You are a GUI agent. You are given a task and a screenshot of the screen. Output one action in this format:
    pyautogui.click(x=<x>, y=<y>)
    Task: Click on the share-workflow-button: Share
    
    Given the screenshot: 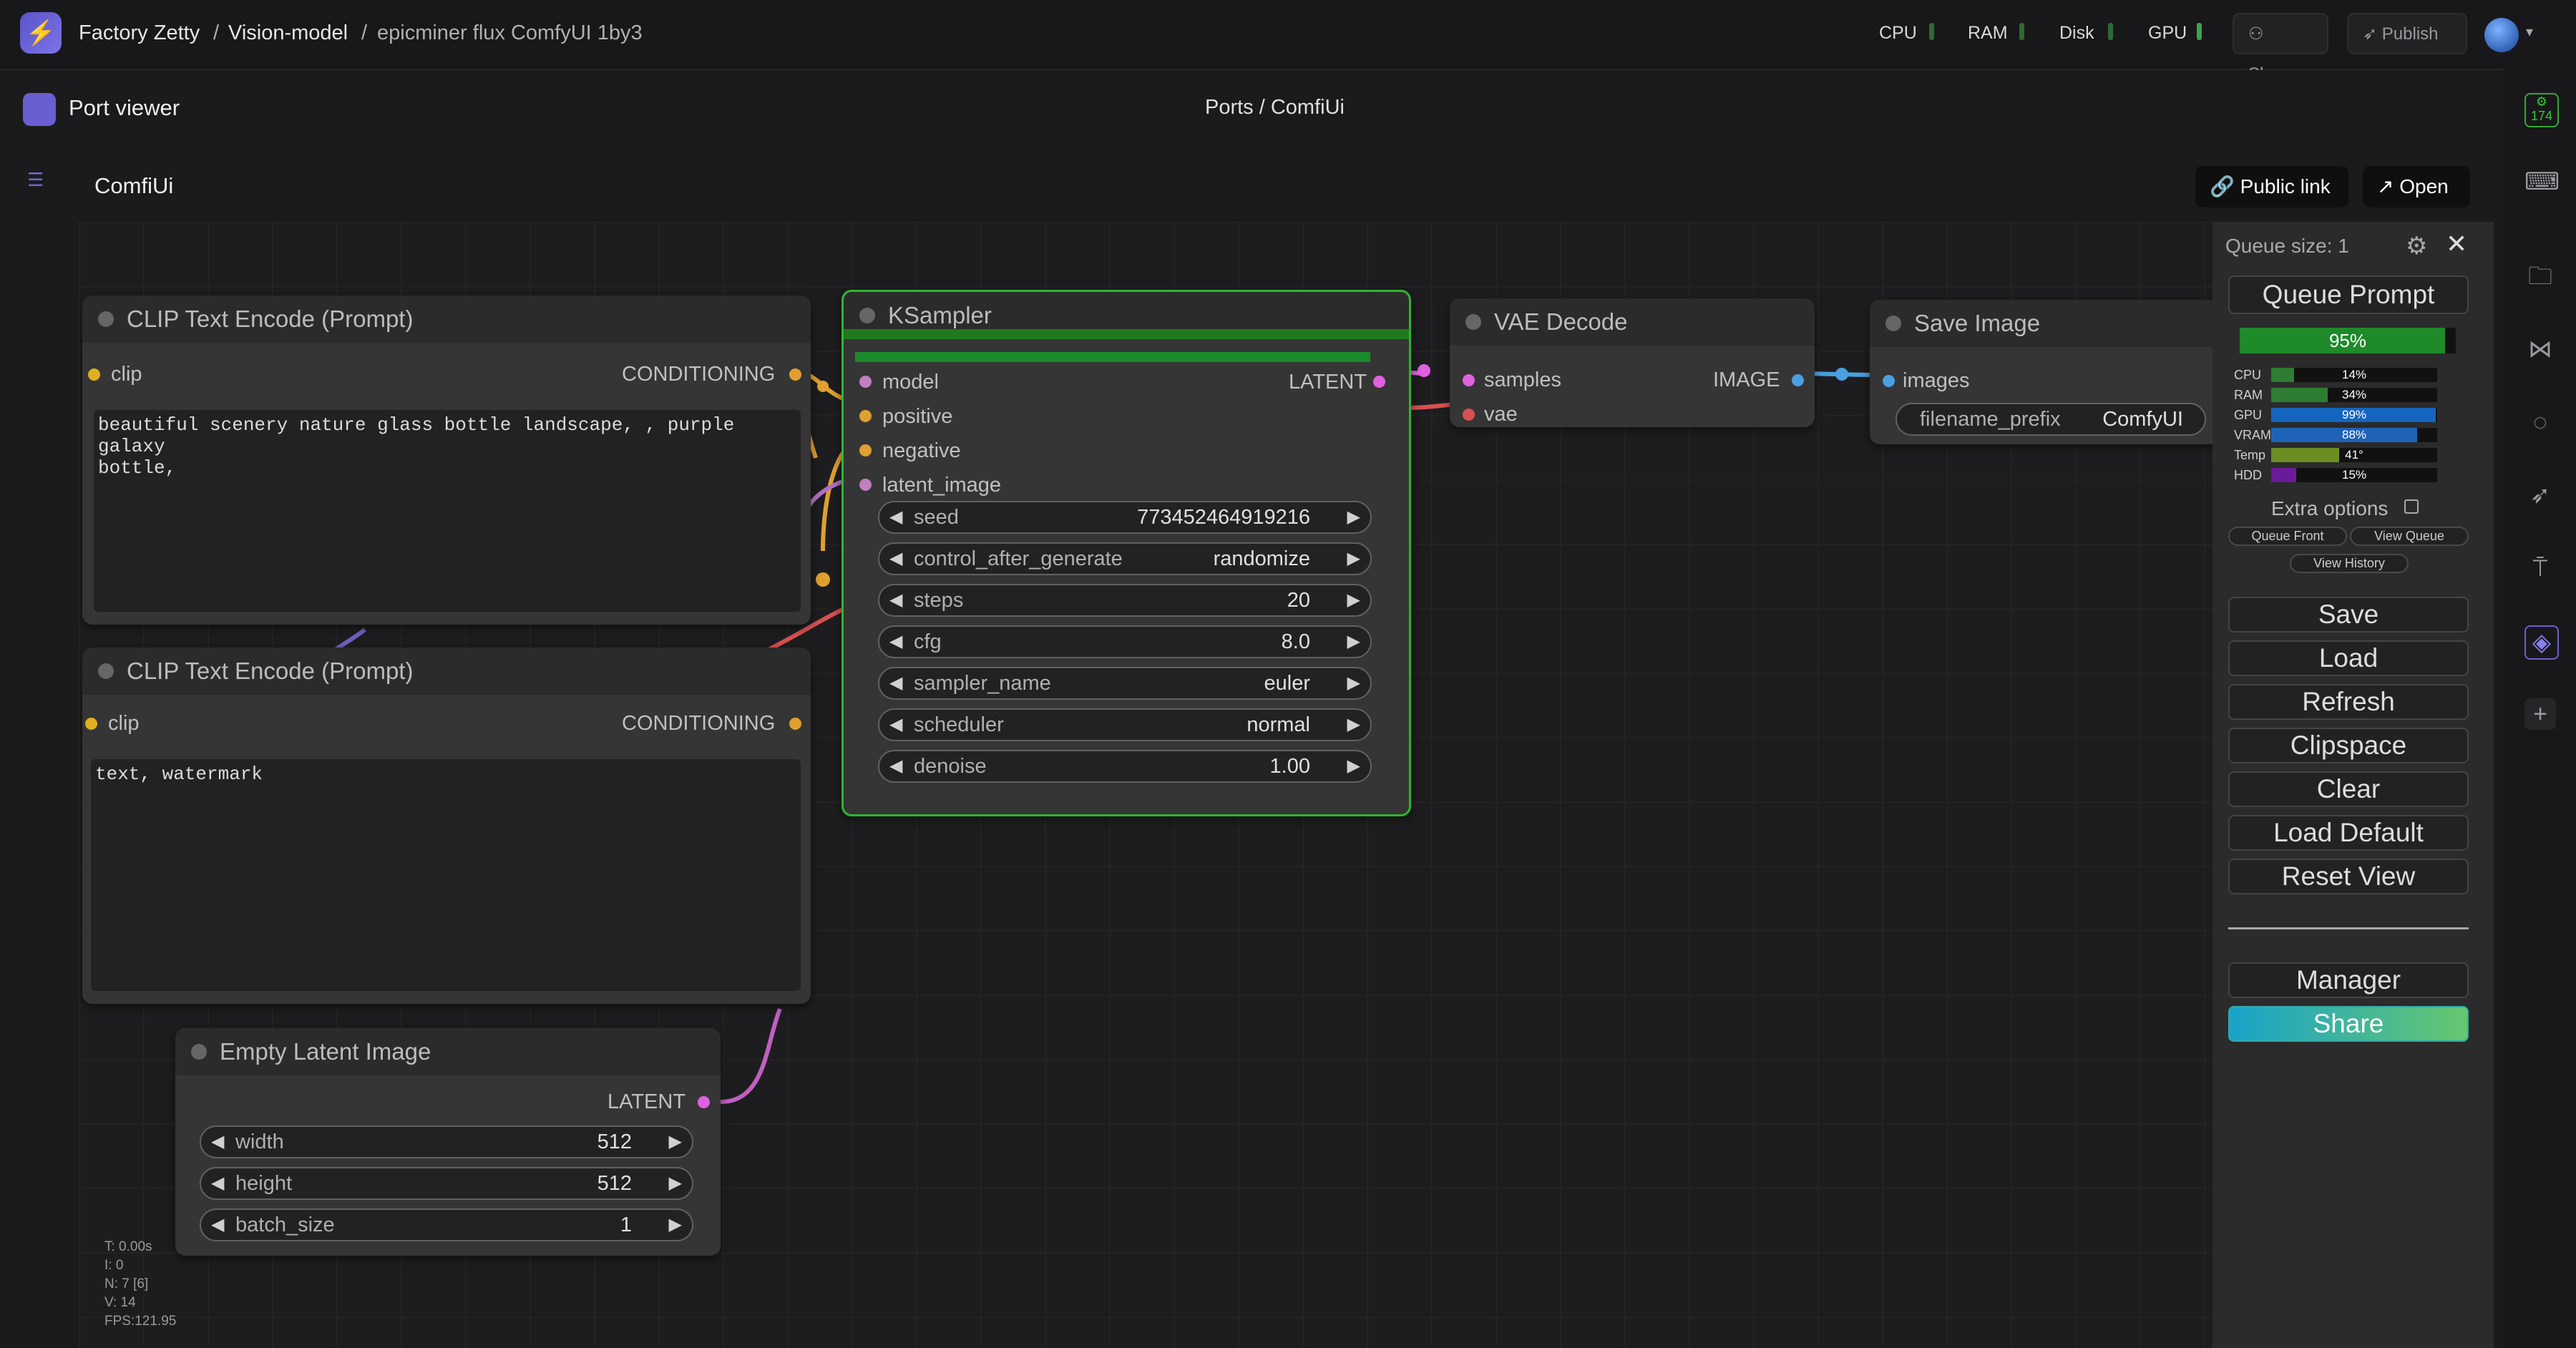 What is the action you would take?
    pyautogui.click(x=2348, y=1024)
    